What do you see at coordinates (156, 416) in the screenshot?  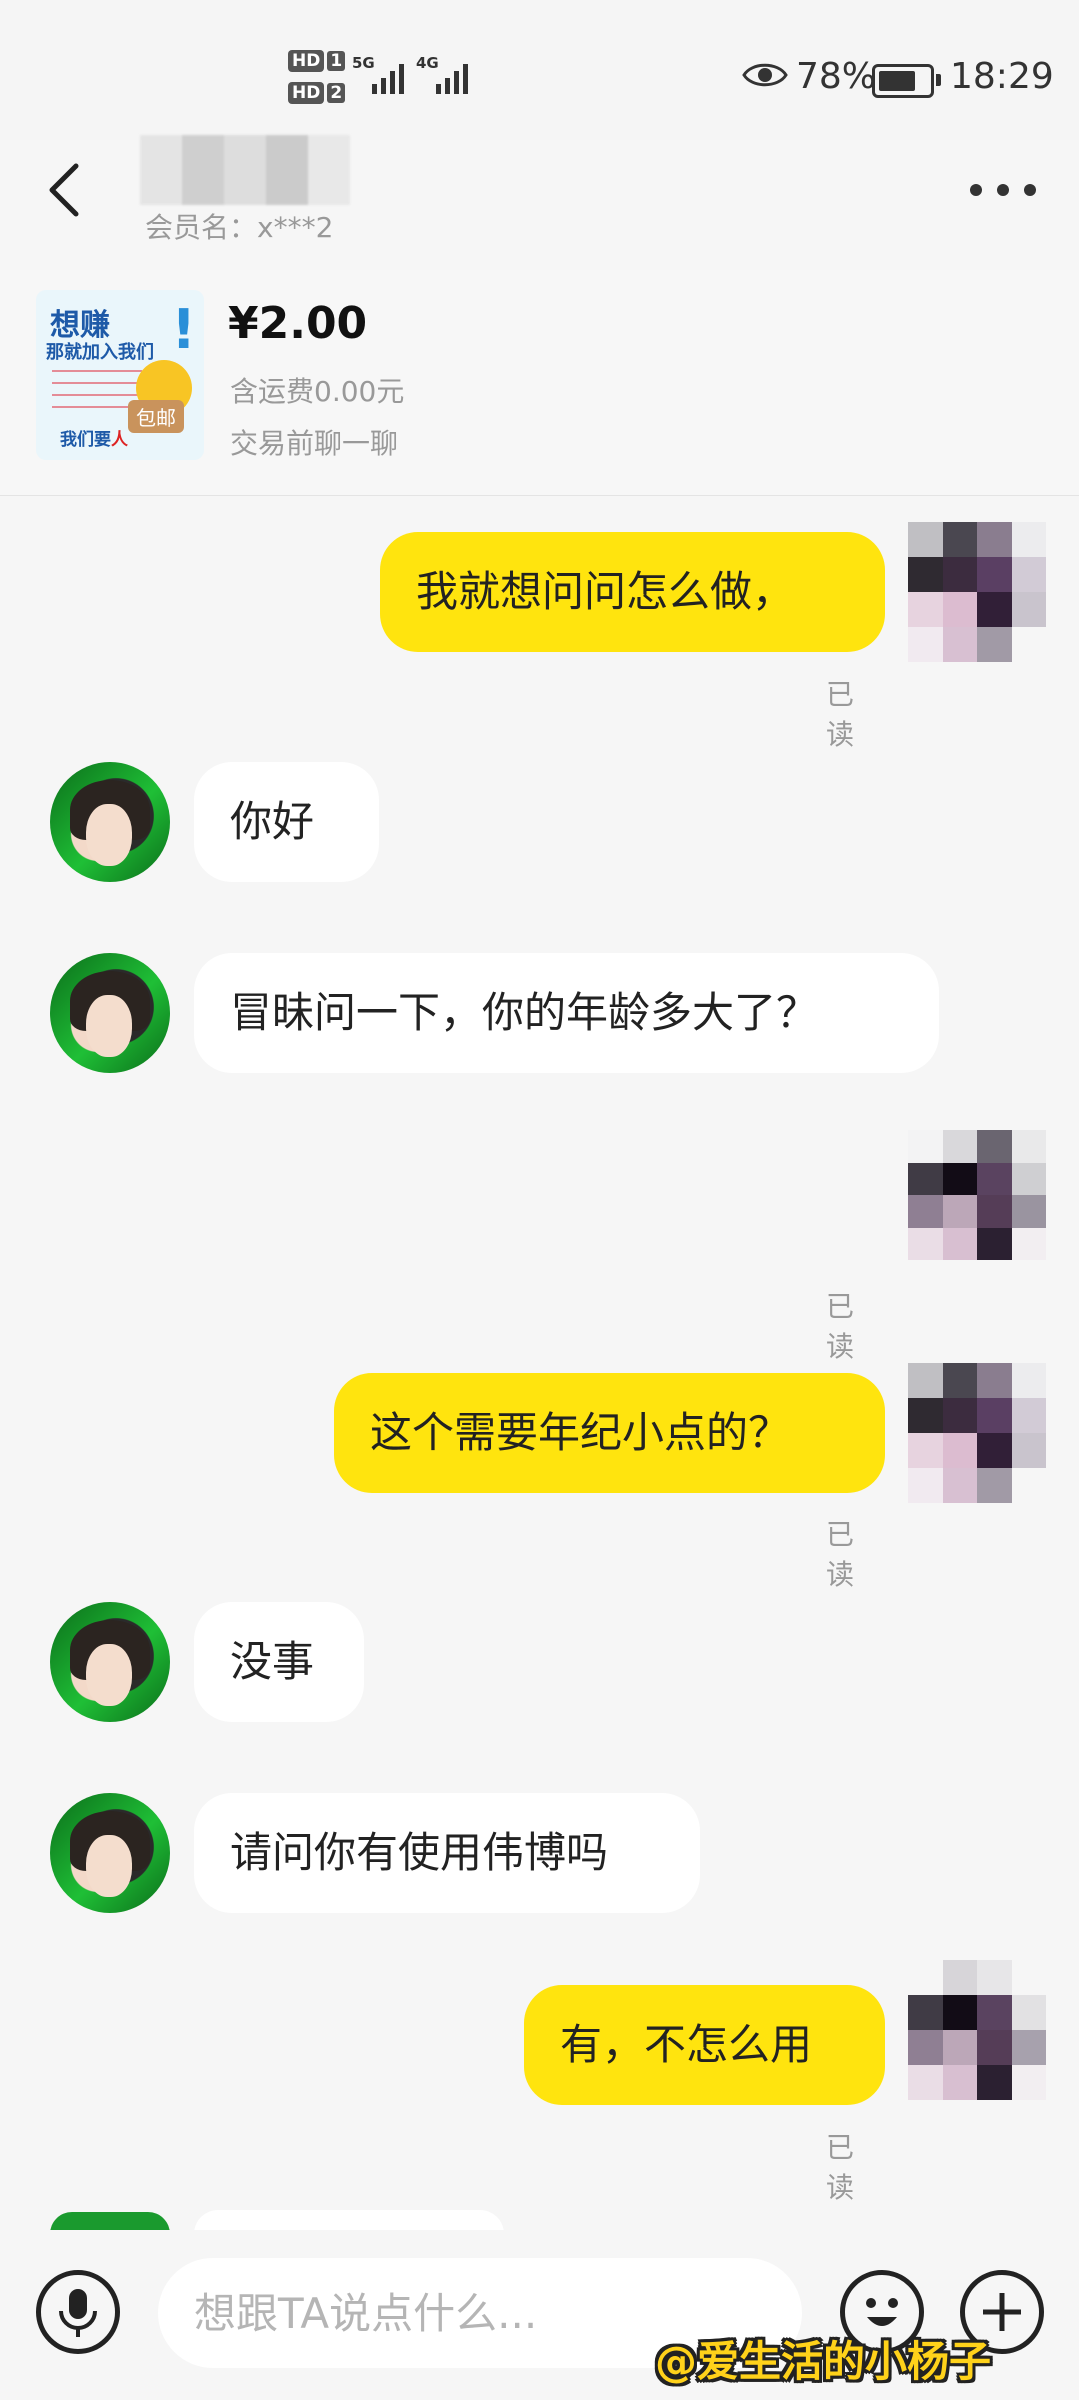 I see `free-shipping-badge: 包邮` at bounding box center [156, 416].